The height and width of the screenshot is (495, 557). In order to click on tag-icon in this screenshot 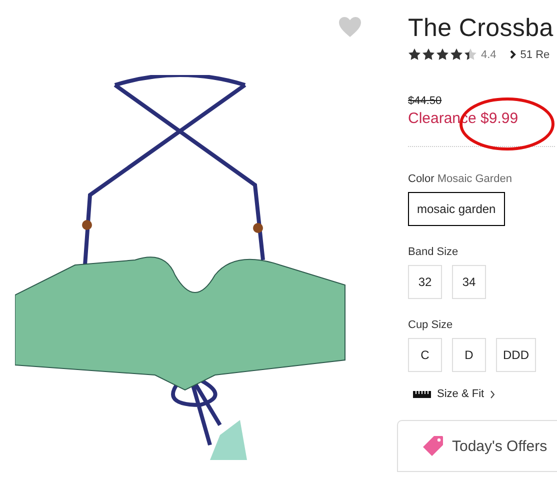, I will do `click(433, 446)`.